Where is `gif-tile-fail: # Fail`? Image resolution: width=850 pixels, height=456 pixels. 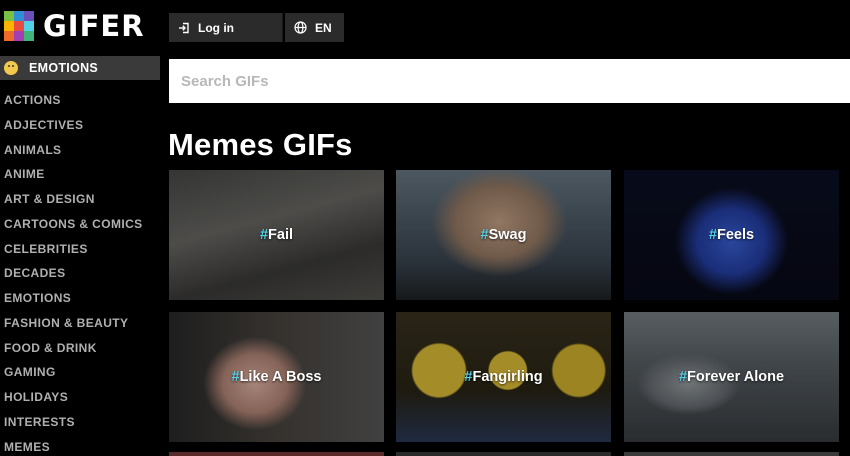 gif-tile-fail: # Fail is located at coordinates (276, 235).